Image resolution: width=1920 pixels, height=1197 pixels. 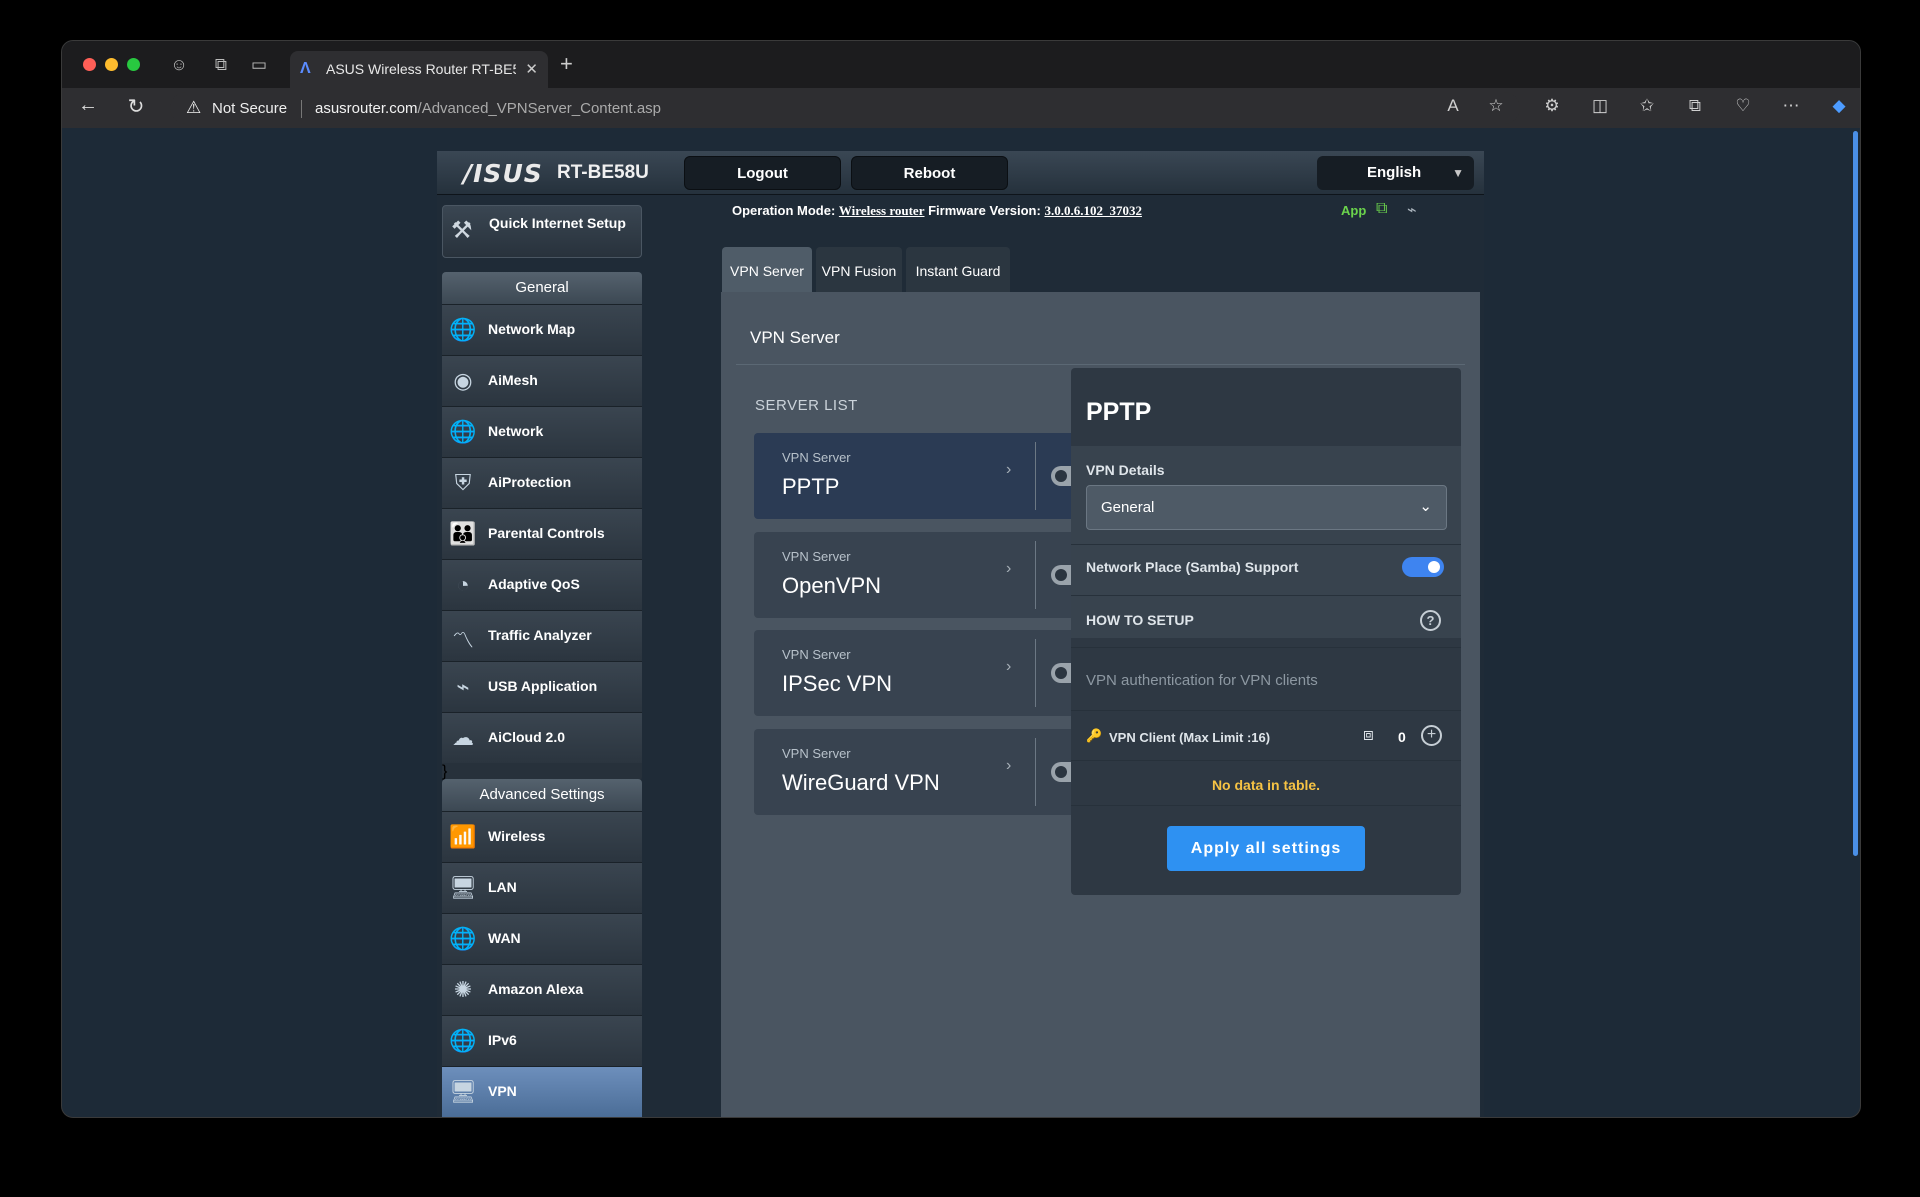 I want to click on caret-down-icon: ▼, so click(x=1458, y=173).